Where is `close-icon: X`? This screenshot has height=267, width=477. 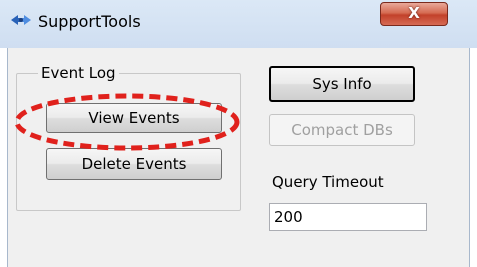
close-icon: X is located at coordinates (414, 13).